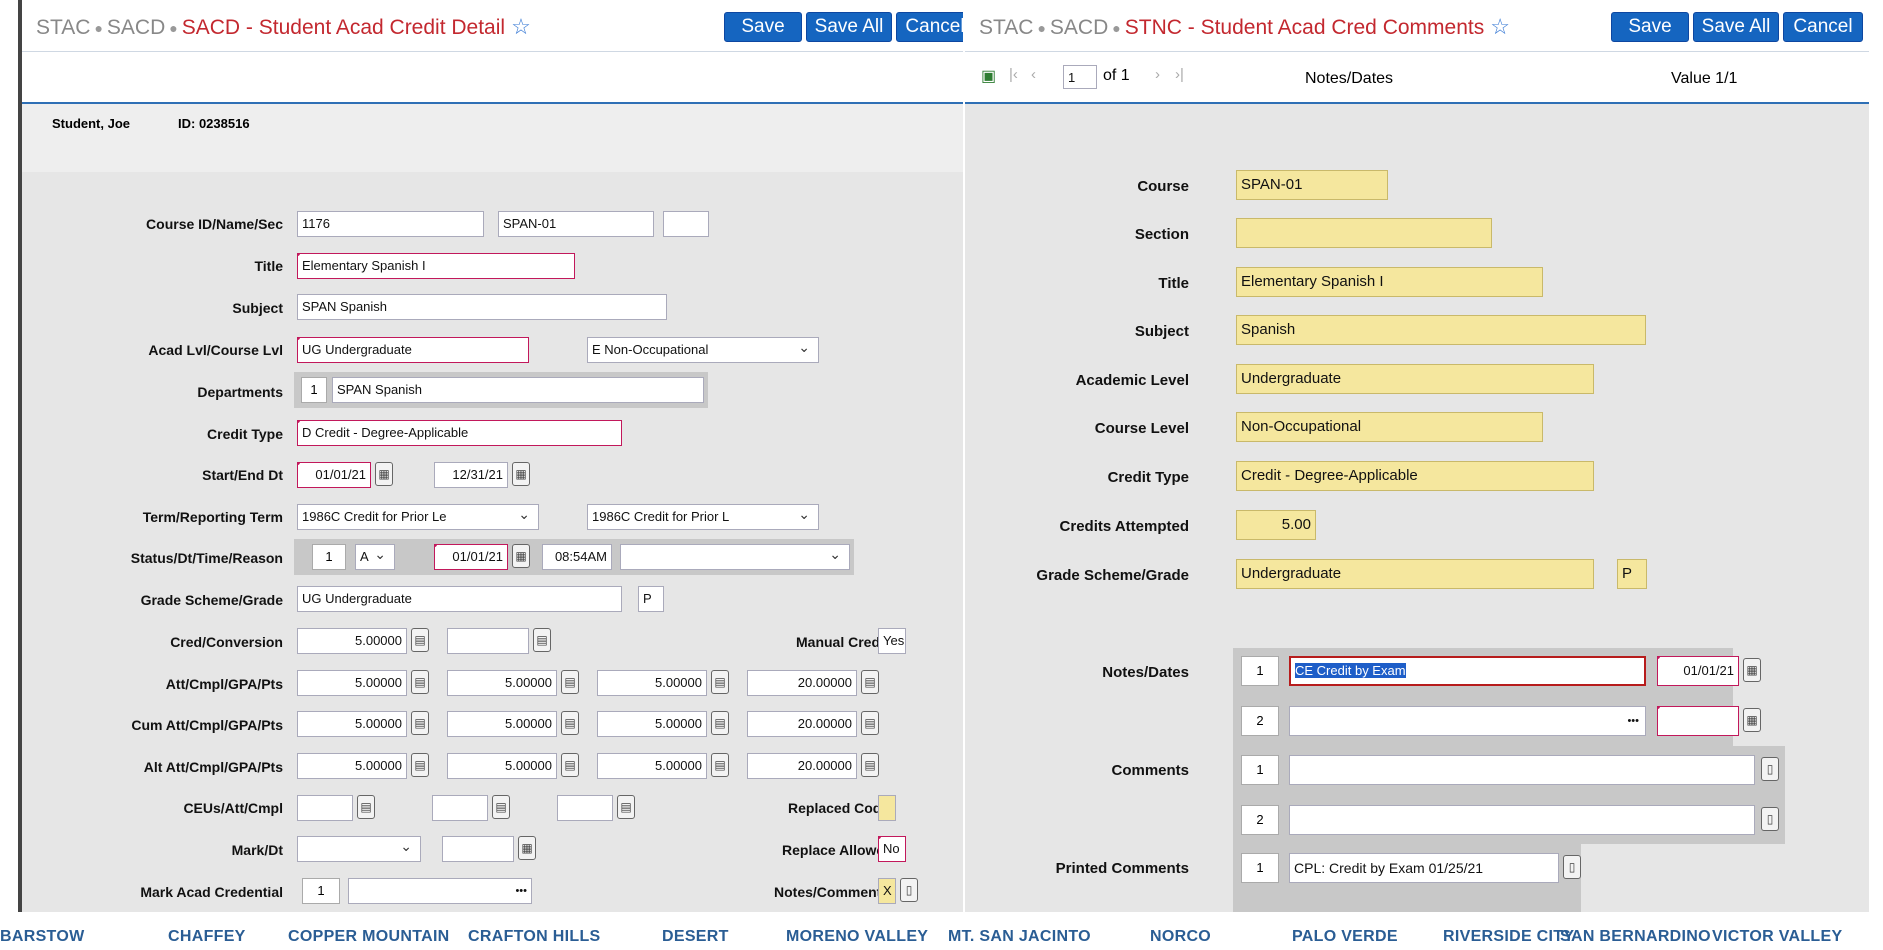  I want to click on cum-field-3: 5.00000, so click(652, 724).